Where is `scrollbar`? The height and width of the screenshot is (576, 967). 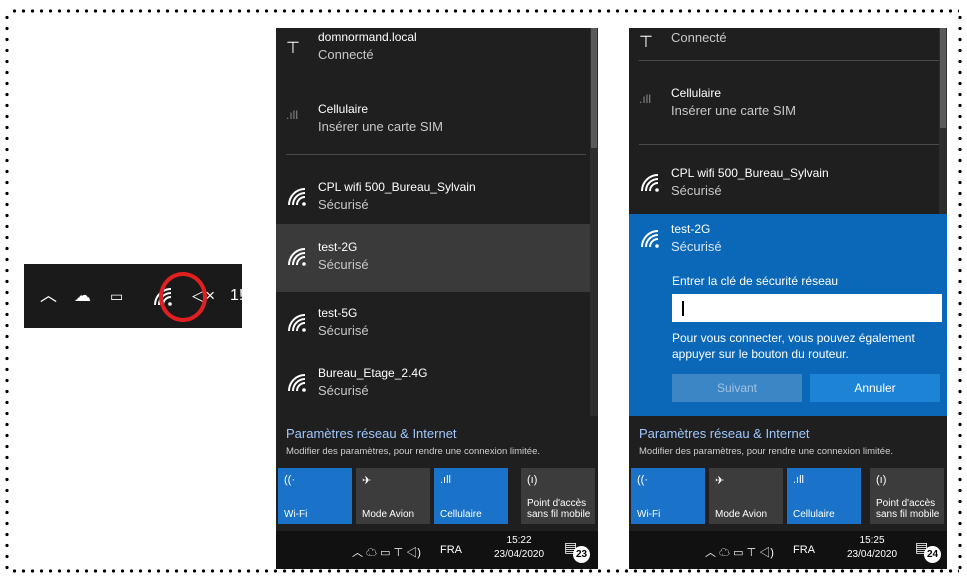
scrollbar is located at coordinates (594, 222).